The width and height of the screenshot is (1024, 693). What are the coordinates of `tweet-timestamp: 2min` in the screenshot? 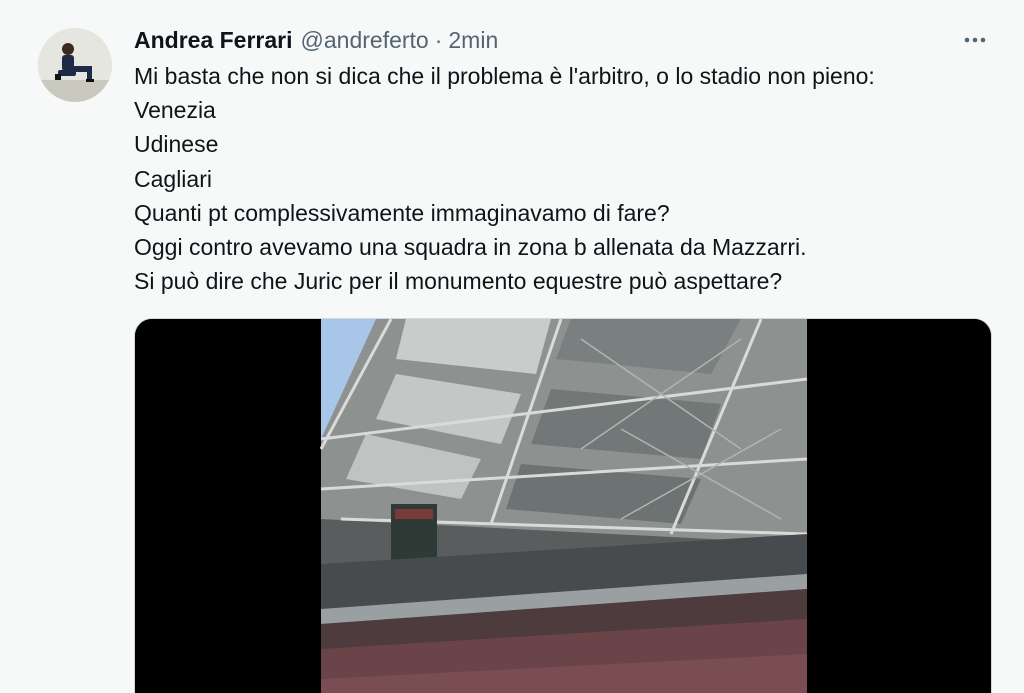 It's located at (473, 40).